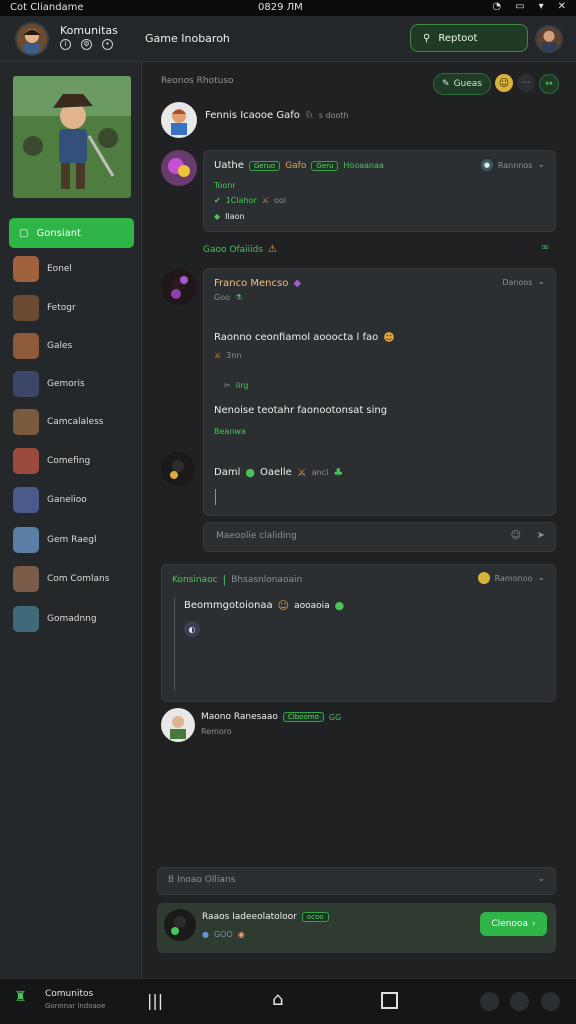 This screenshot has width=576, height=1024. Describe the element at coordinates (486, 165) in the screenshot. I see `status-icon: ●` at that location.